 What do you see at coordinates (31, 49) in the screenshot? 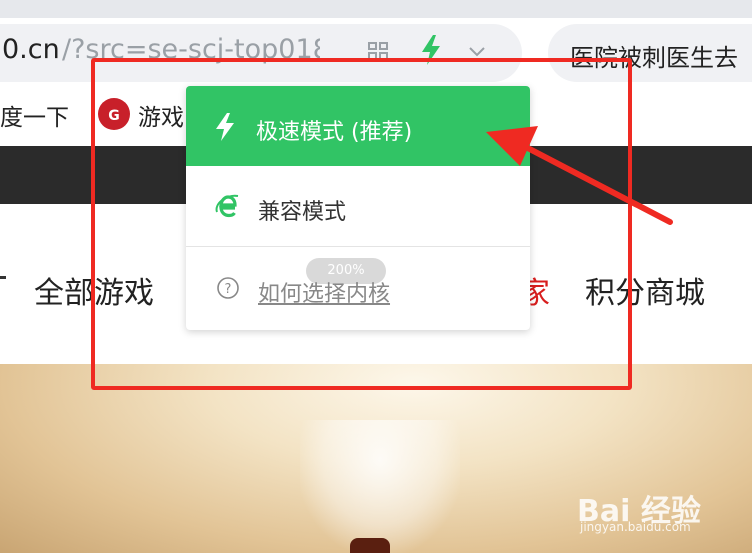
I see `url-host: 0.cn` at bounding box center [31, 49].